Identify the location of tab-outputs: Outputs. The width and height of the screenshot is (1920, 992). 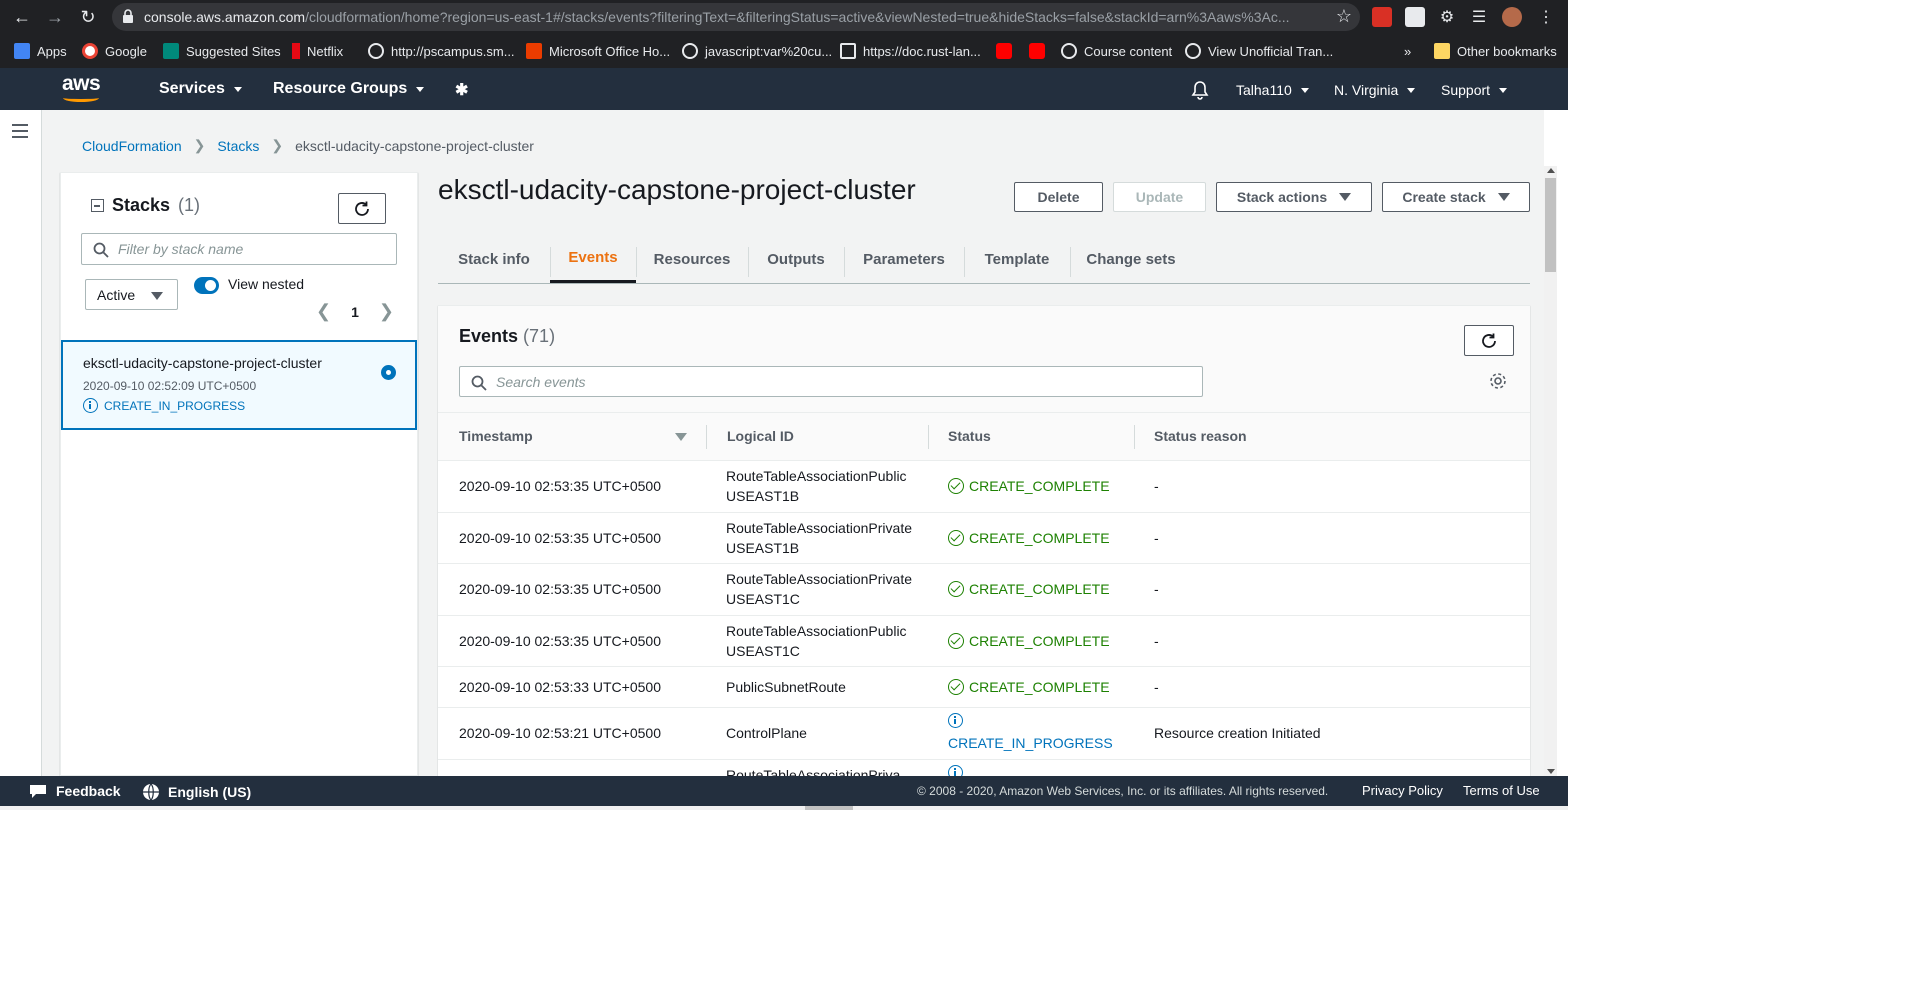
(796, 259).